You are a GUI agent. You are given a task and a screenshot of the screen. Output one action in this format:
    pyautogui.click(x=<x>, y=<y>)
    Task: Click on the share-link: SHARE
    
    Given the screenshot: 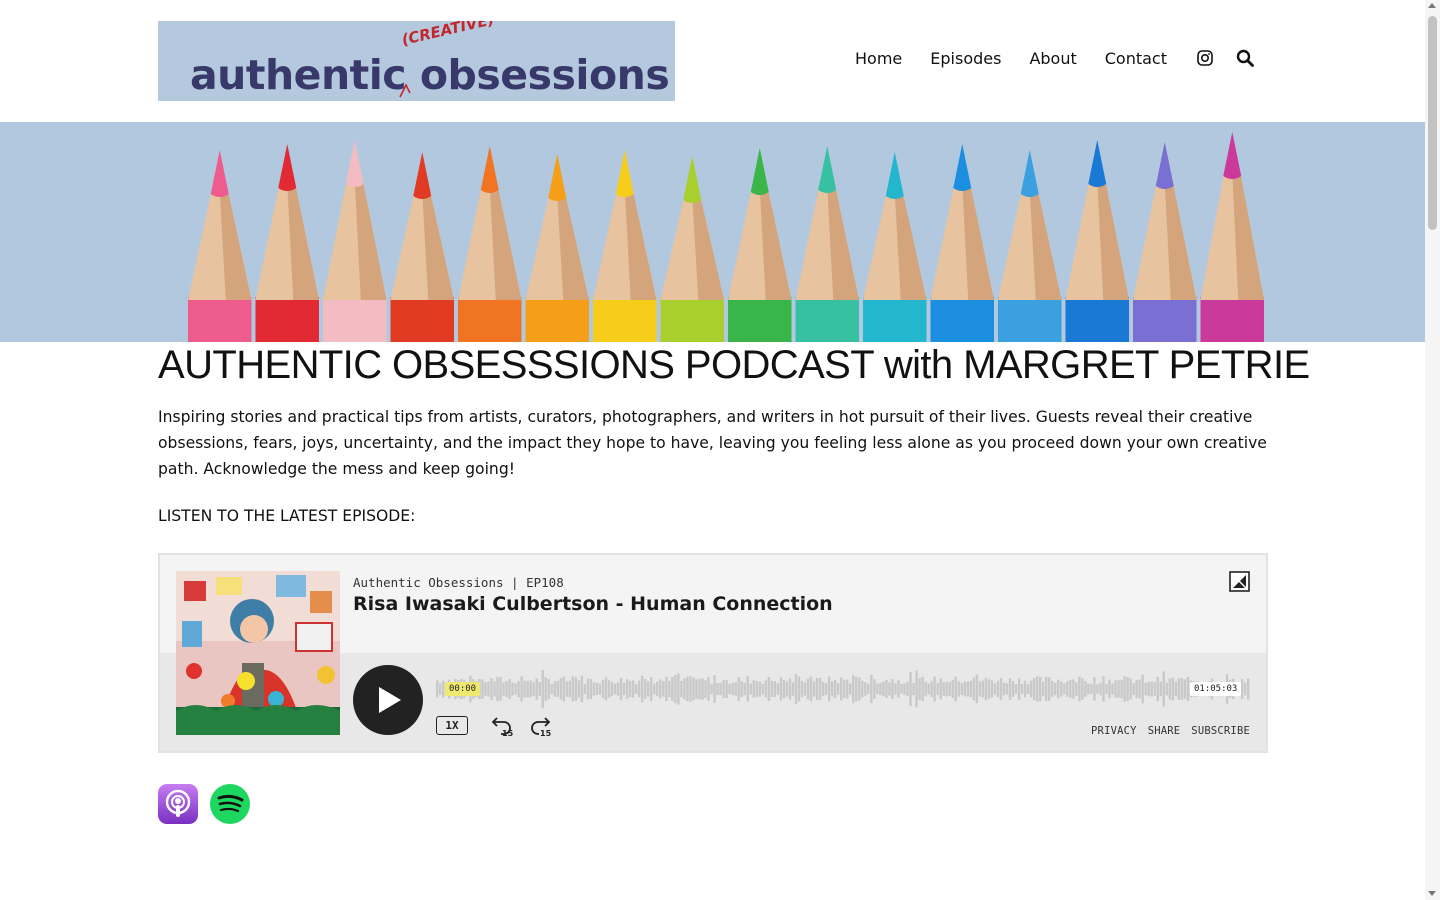 What is the action you would take?
    pyautogui.click(x=1164, y=731)
    